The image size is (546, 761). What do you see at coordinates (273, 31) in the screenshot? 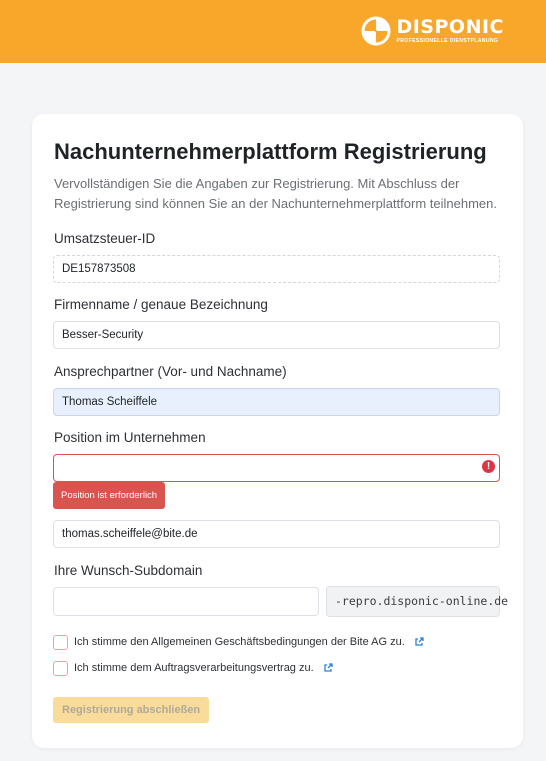
I see `header-bar: DISPONIC PROFESSIONELLE DIENSTPLANUNG` at bounding box center [273, 31].